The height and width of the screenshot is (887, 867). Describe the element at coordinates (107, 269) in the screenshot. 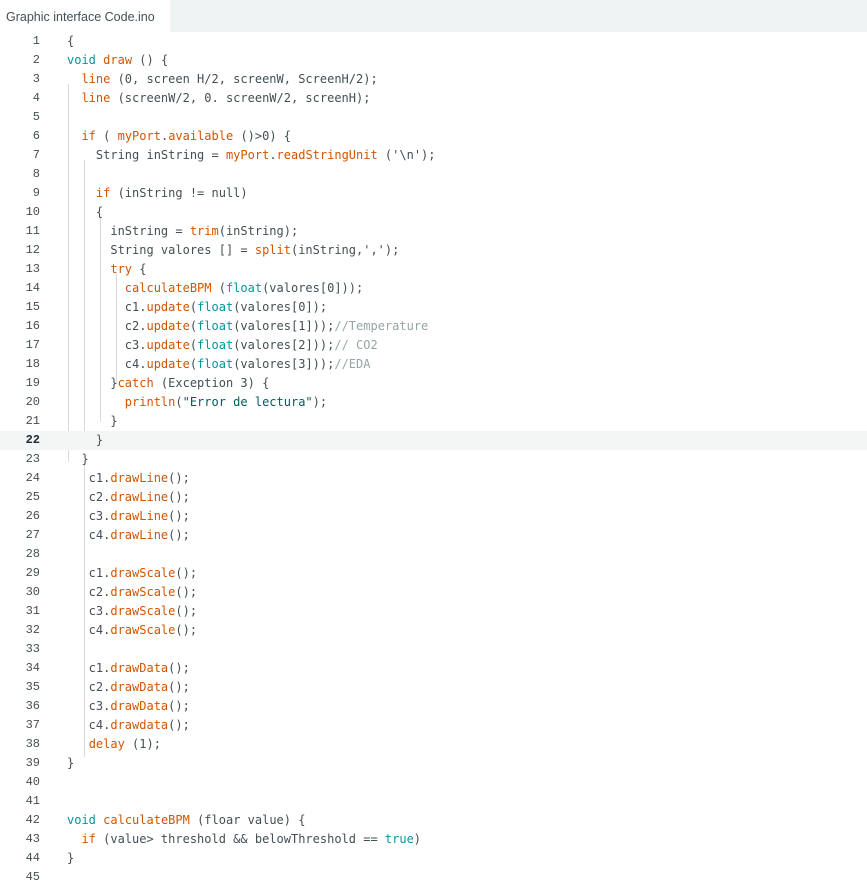

I see `code-text: try {` at that location.